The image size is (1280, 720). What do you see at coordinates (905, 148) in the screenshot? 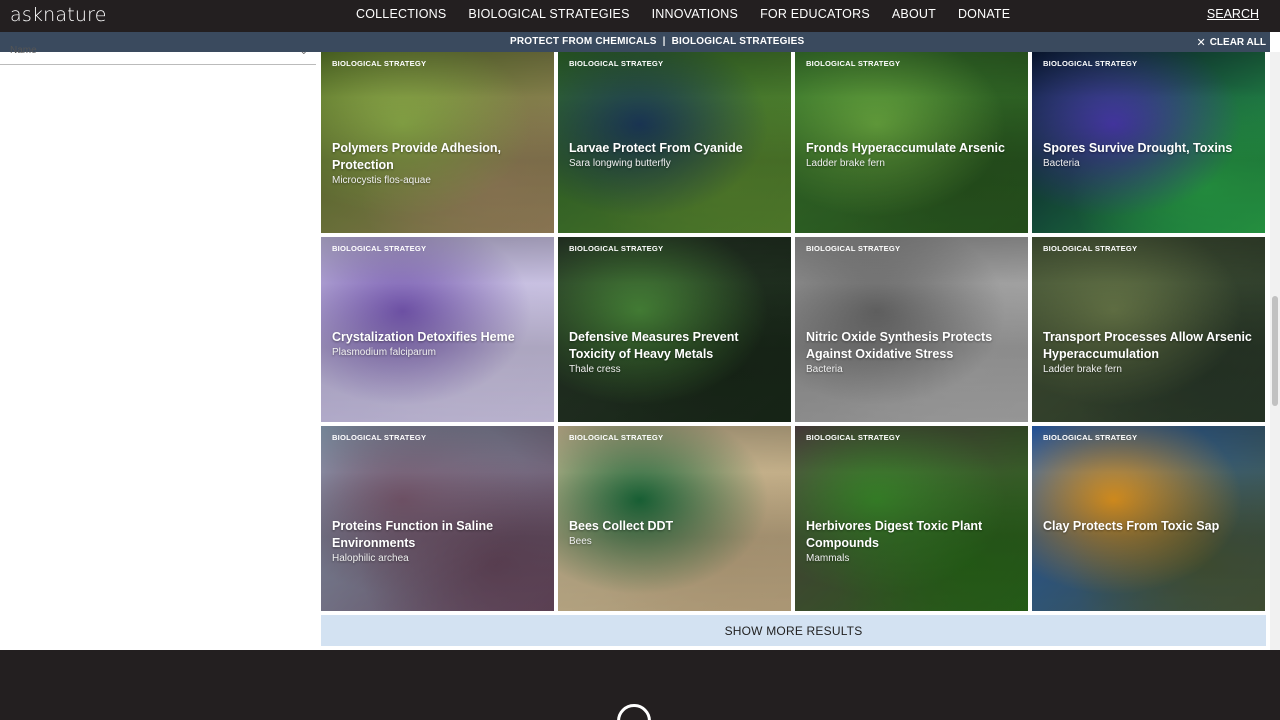
I see `card-title: Fronds Hyperaccumulate Arsenic` at bounding box center [905, 148].